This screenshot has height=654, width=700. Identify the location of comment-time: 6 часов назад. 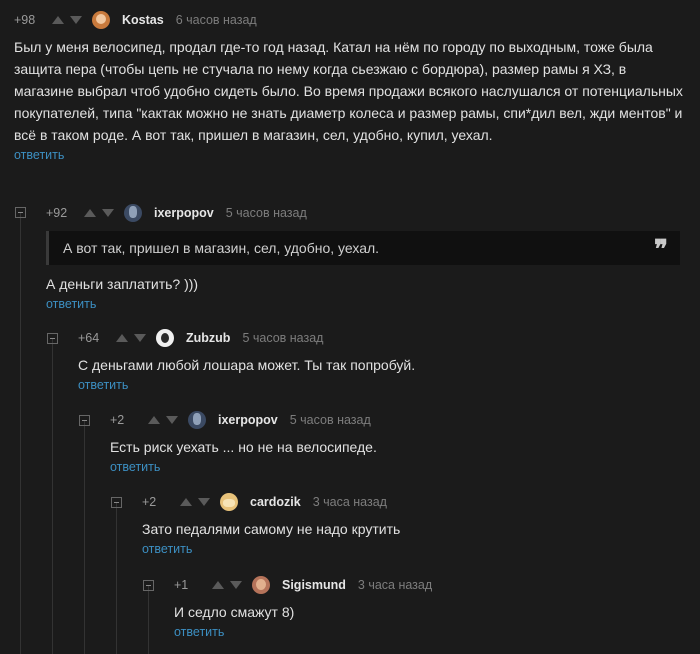
(216, 20).